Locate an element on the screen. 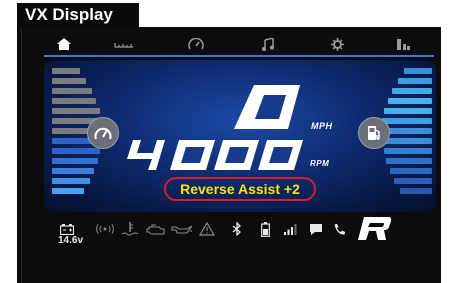  gear-icon is located at coordinates (337, 44).